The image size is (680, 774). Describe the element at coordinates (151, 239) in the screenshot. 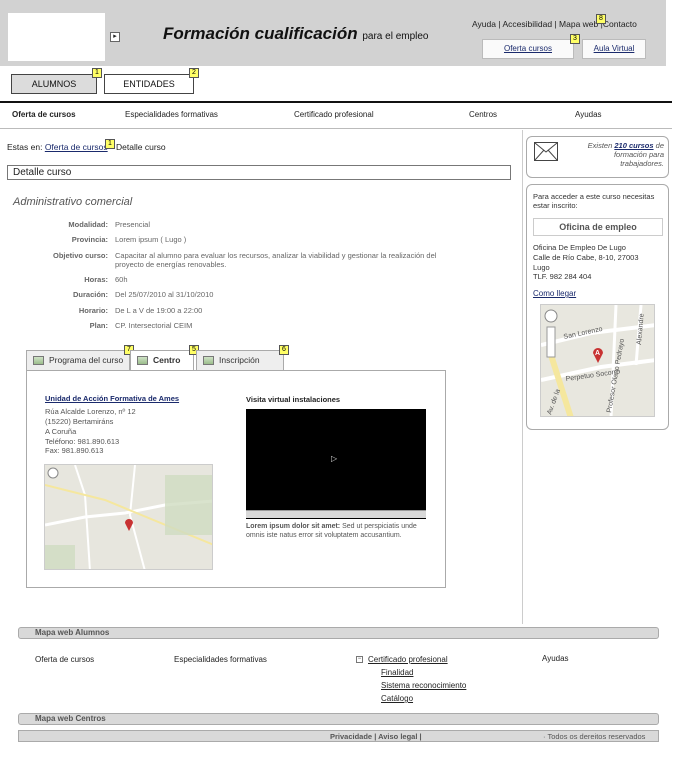

I see `field-value-provincia: Lorem ipsum ( Lugo )` at that location.